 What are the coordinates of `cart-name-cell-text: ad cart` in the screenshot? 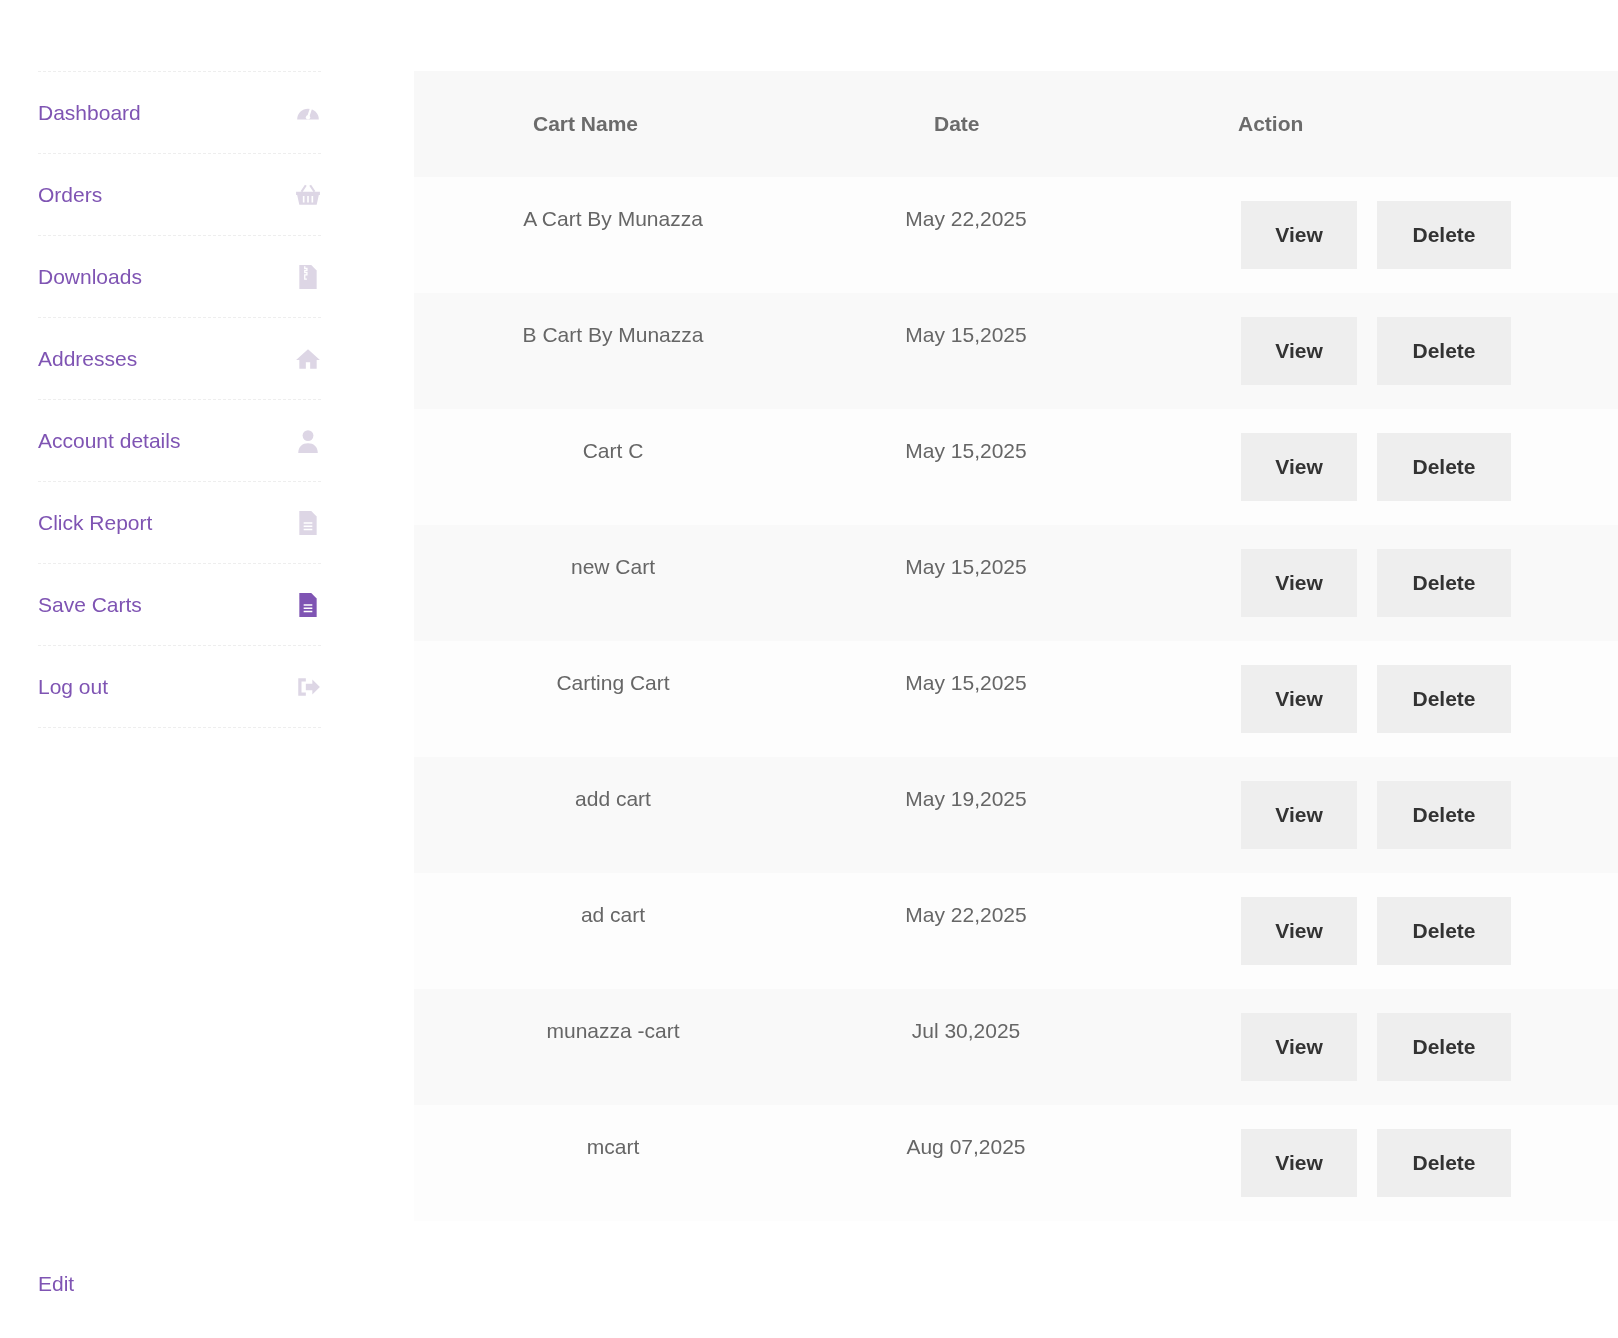 It's located at (613, 915).